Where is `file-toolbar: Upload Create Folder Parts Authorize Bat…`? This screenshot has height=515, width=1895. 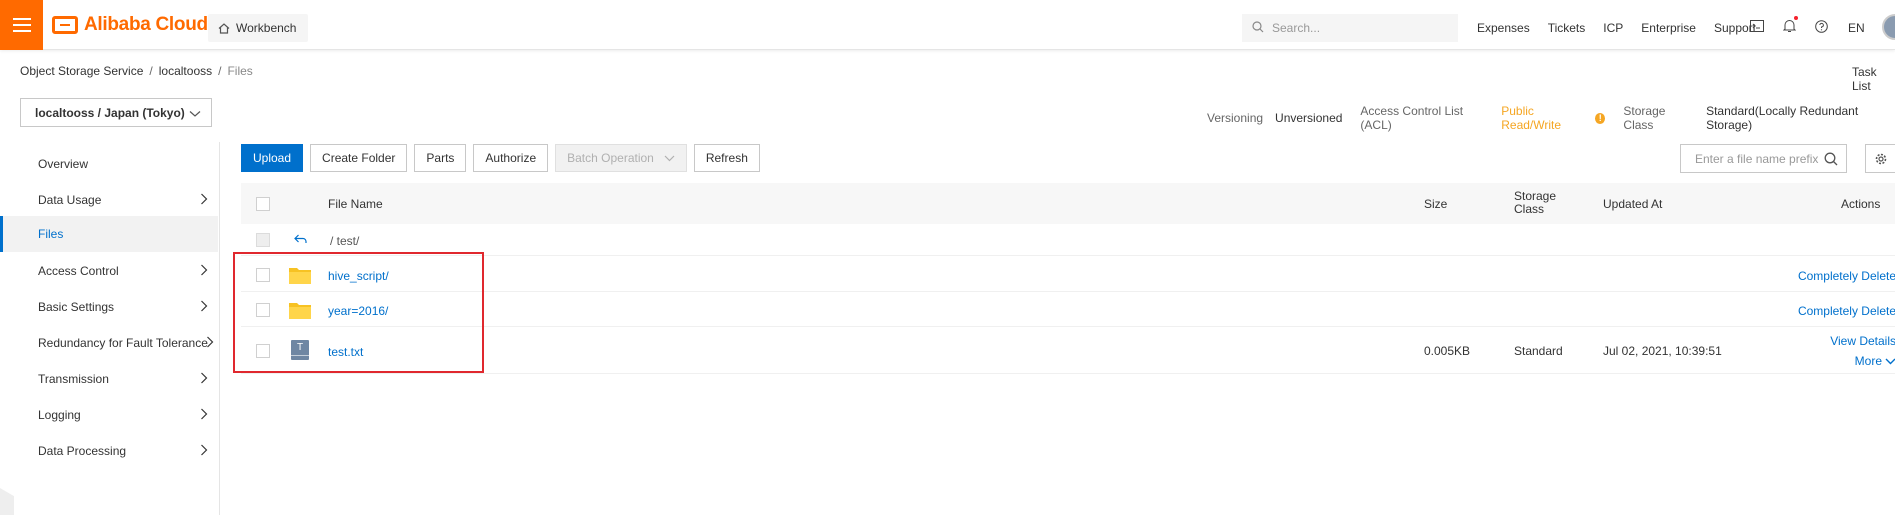
file-toolbar: Upload Create Folder Parts Authorize Bat… is located at coordinates (500, 158).